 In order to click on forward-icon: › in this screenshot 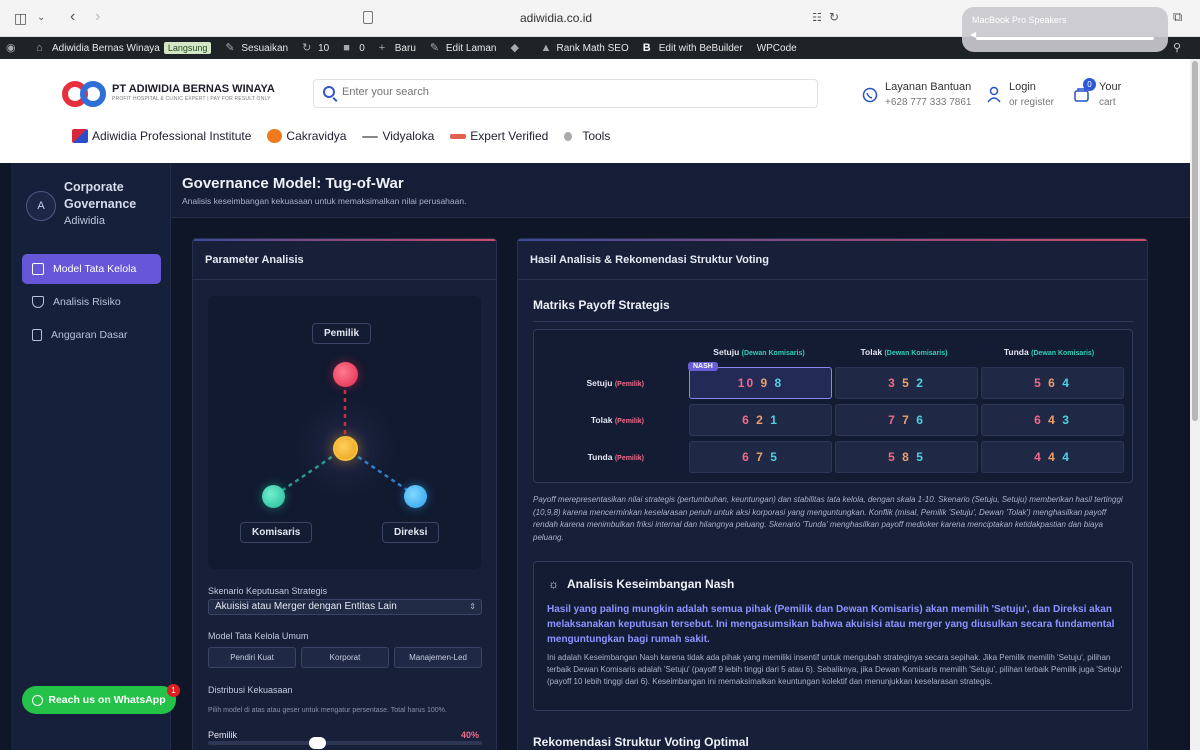, I will do `click(97, 17)`.